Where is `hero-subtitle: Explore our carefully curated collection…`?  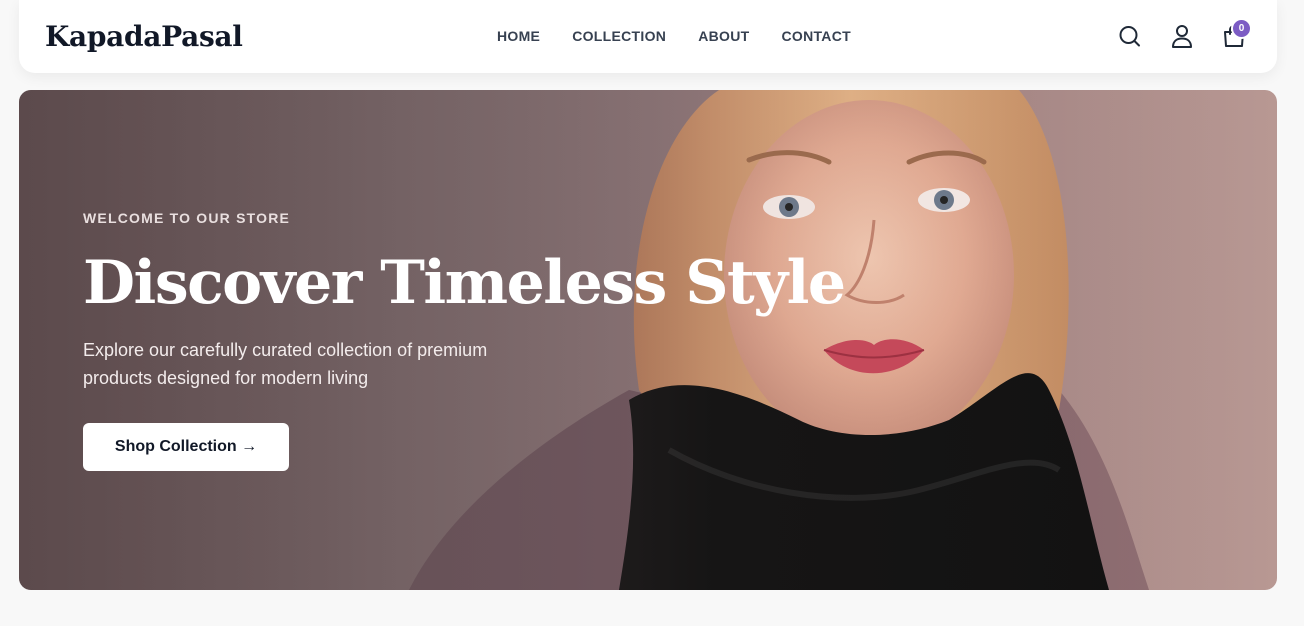
hero-subtitle: Explore our carefully curated collection… is located at coordinates (285, 364).